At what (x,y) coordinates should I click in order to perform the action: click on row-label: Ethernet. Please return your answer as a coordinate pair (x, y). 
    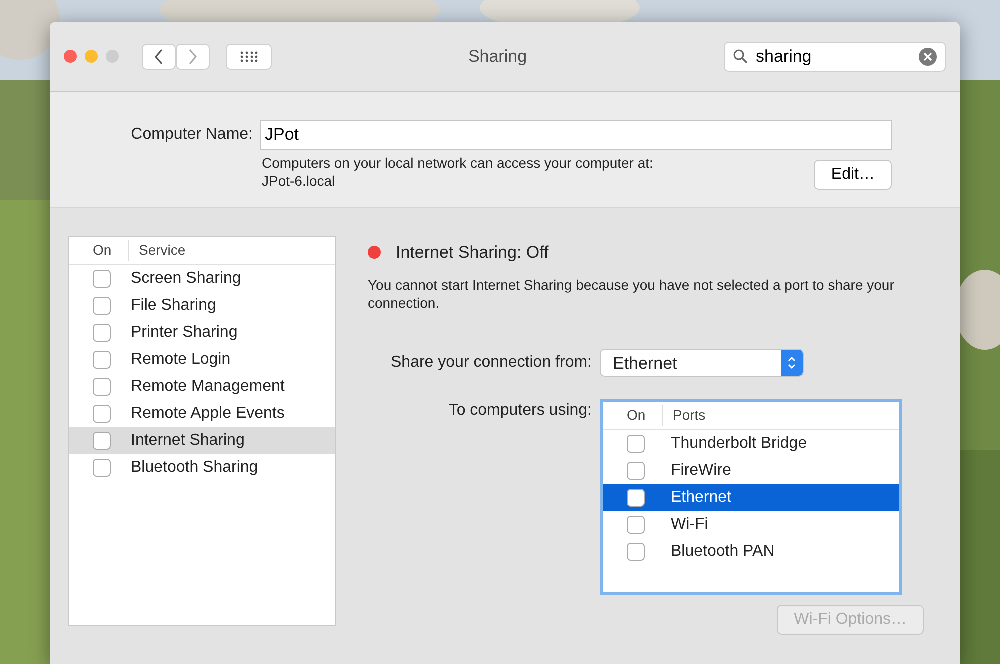
    Looking at the image, I should click on (701, 498).